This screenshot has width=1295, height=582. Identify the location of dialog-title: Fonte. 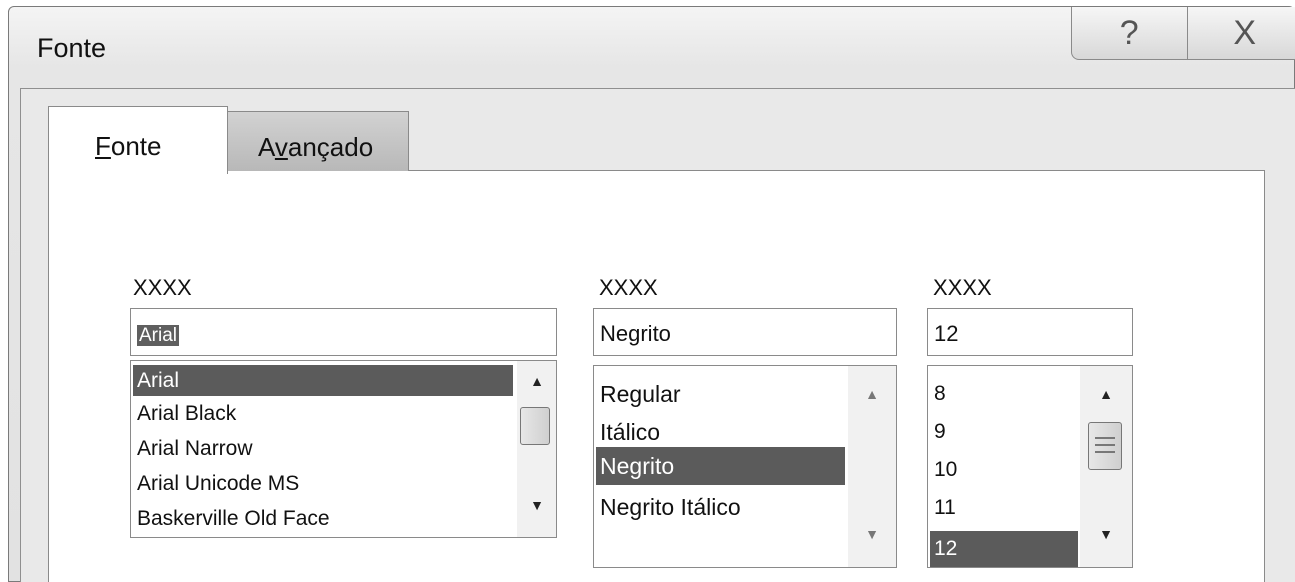
(72, 48).